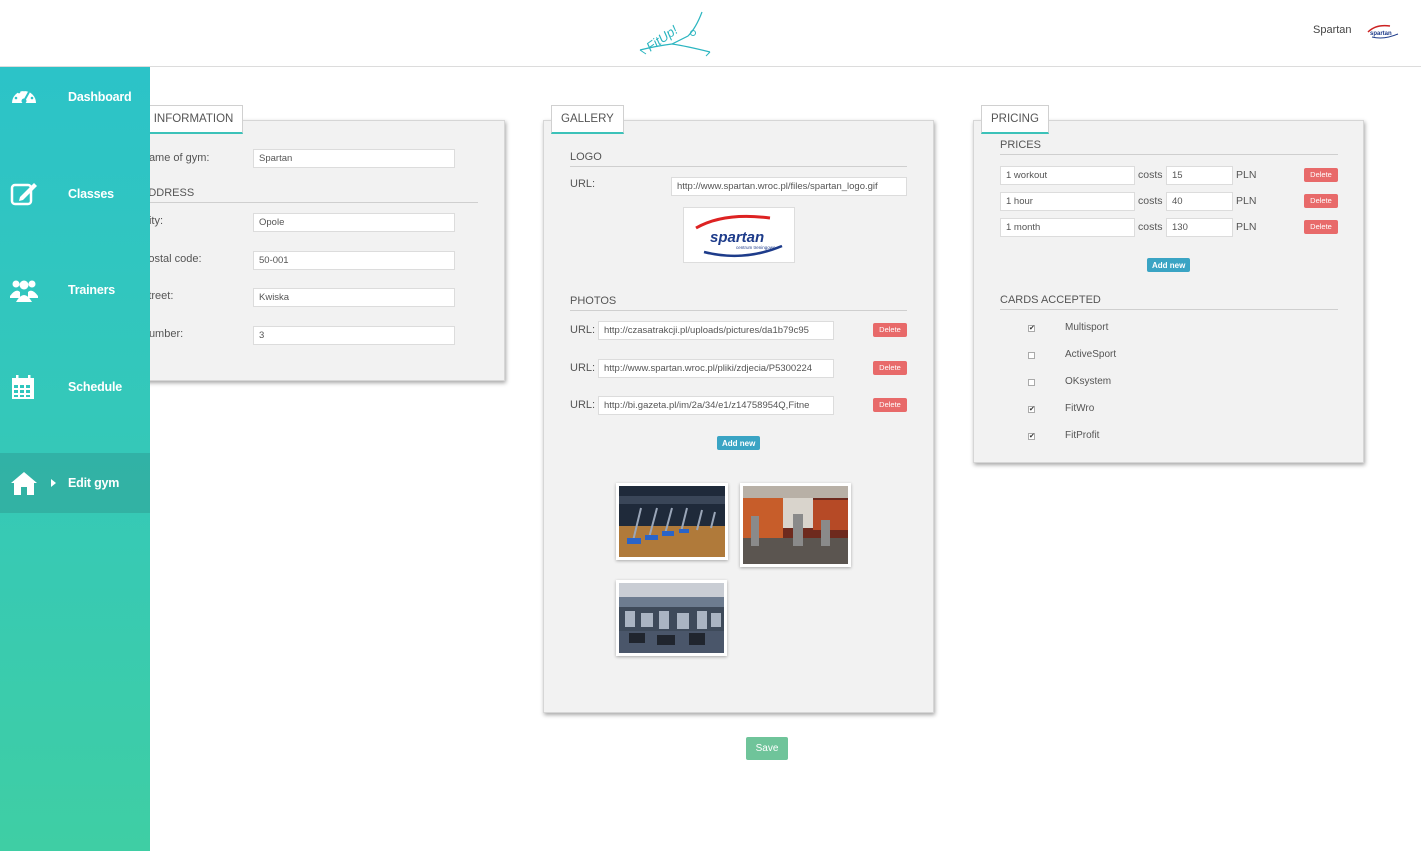 The height and width of the screenshot is (851, 1421). I want to click on card-label: FitProfit, so click(1082, 435).